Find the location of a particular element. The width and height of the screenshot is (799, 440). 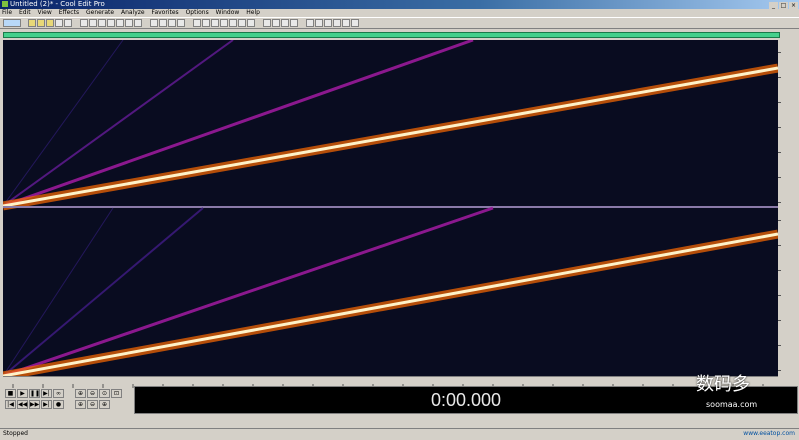

tool-button-q is located at coordinates (355, 23).